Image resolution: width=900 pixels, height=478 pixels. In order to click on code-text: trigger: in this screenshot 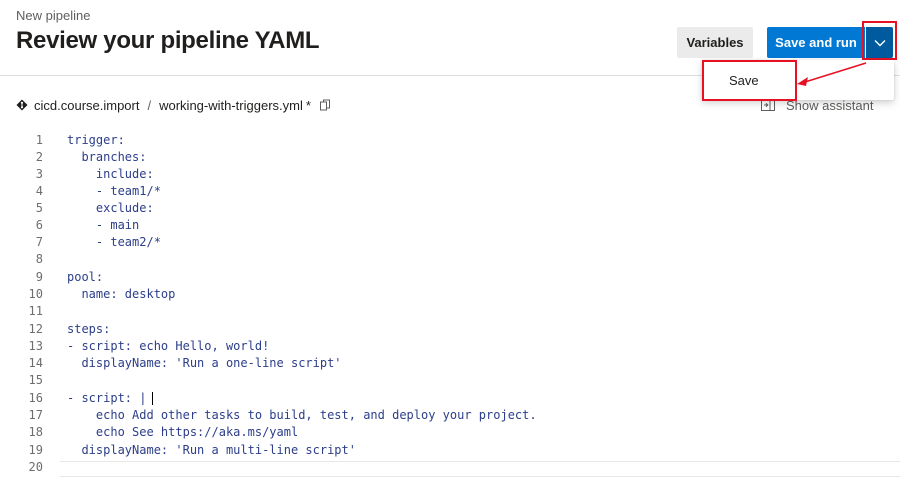, I will do `click(96, 140)`.